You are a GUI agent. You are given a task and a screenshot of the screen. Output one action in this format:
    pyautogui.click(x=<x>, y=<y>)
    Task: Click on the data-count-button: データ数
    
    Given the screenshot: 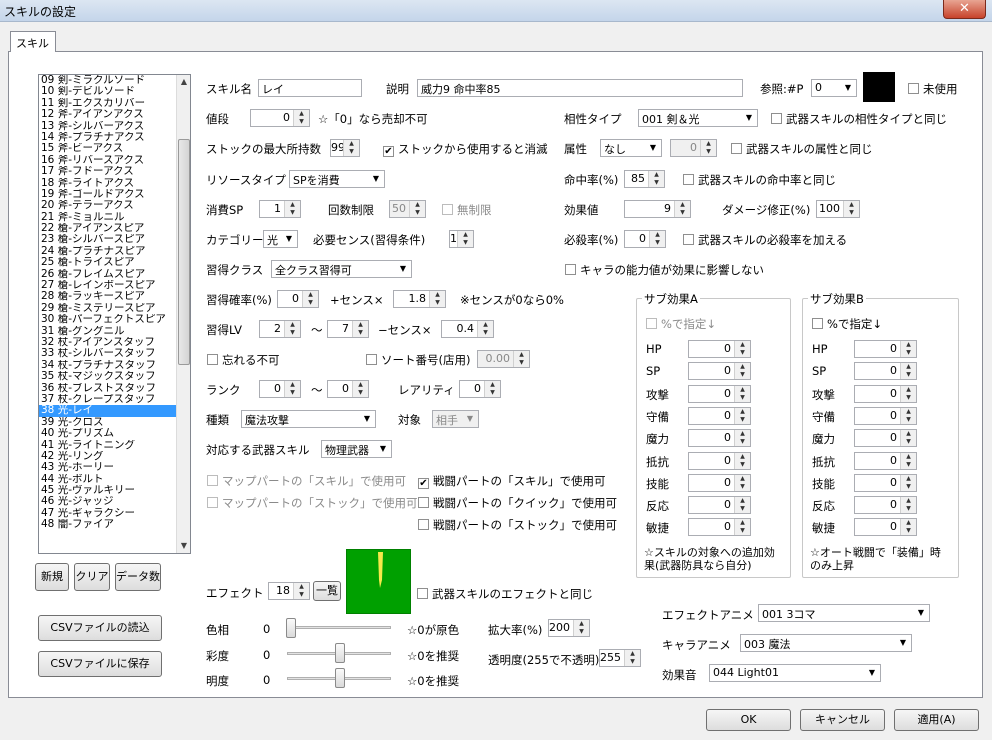 What is the action you would take?
    pyautogui.click(x=138, y=577)
    